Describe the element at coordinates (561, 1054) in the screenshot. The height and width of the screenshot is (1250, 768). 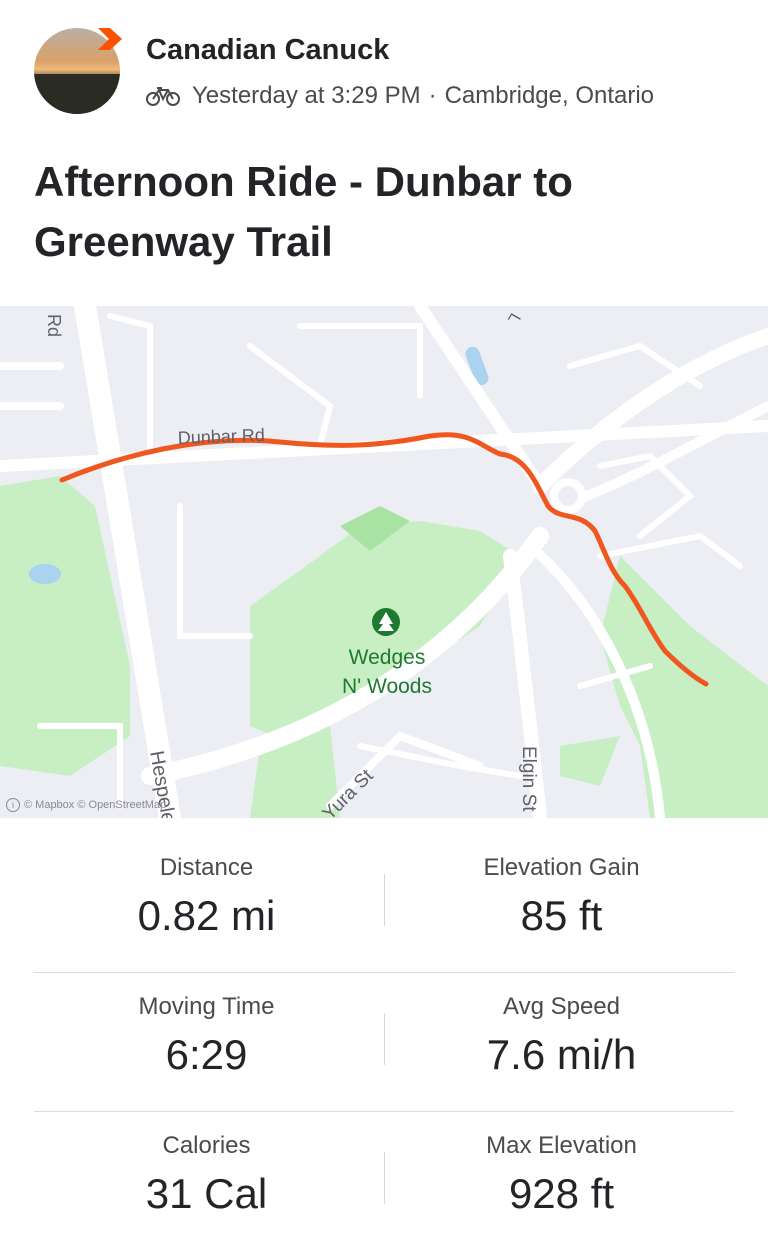
I see `stat-value: 7.6 mi/h` at that location.